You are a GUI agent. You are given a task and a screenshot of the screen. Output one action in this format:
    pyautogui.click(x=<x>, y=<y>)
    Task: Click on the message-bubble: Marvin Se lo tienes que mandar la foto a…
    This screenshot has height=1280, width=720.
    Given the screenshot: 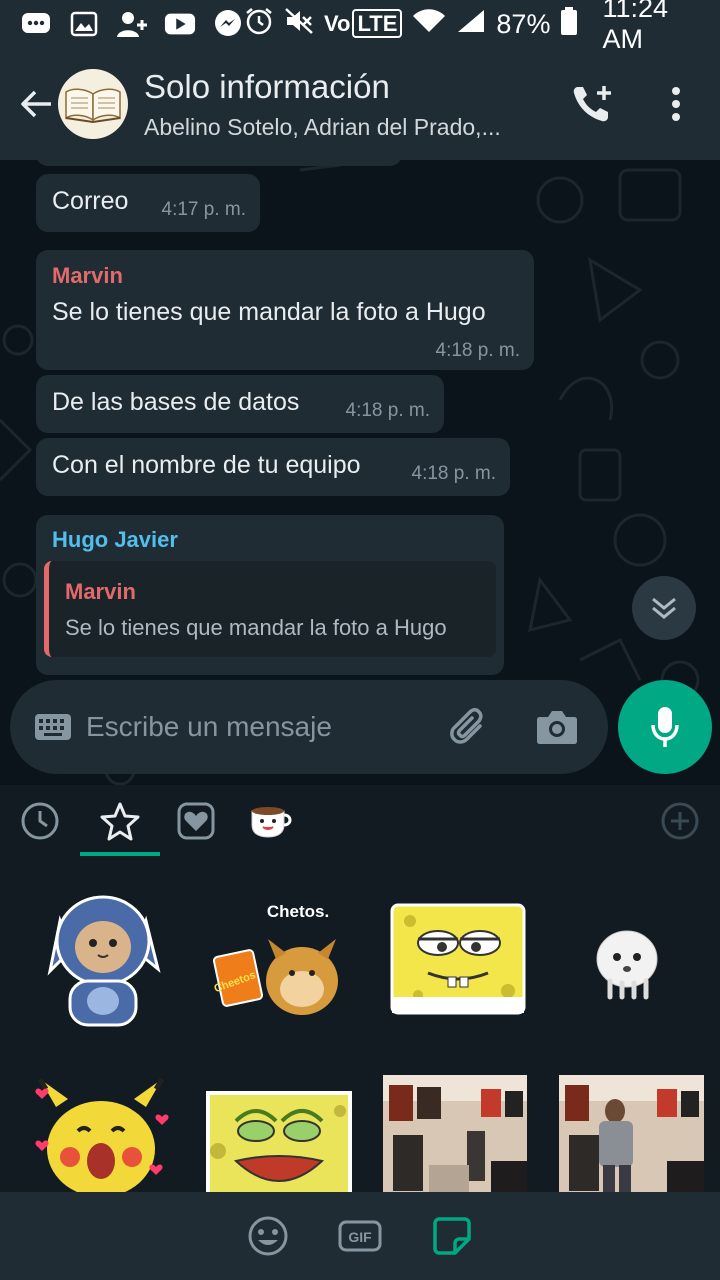 What is the action you would take?
    pyautogui.click(x=285, y=310)
    